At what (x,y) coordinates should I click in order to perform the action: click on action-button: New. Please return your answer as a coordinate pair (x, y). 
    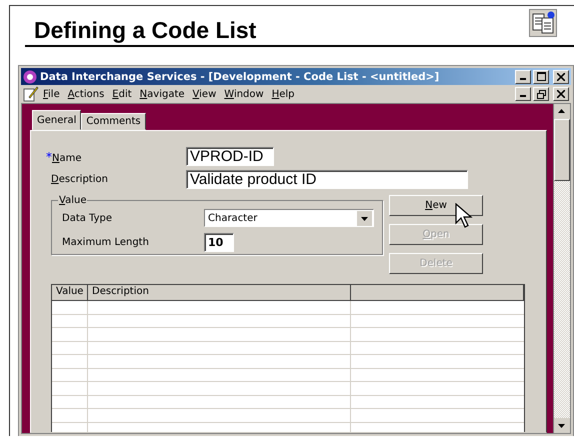
    Looking at the image, I should click on (436, 205).